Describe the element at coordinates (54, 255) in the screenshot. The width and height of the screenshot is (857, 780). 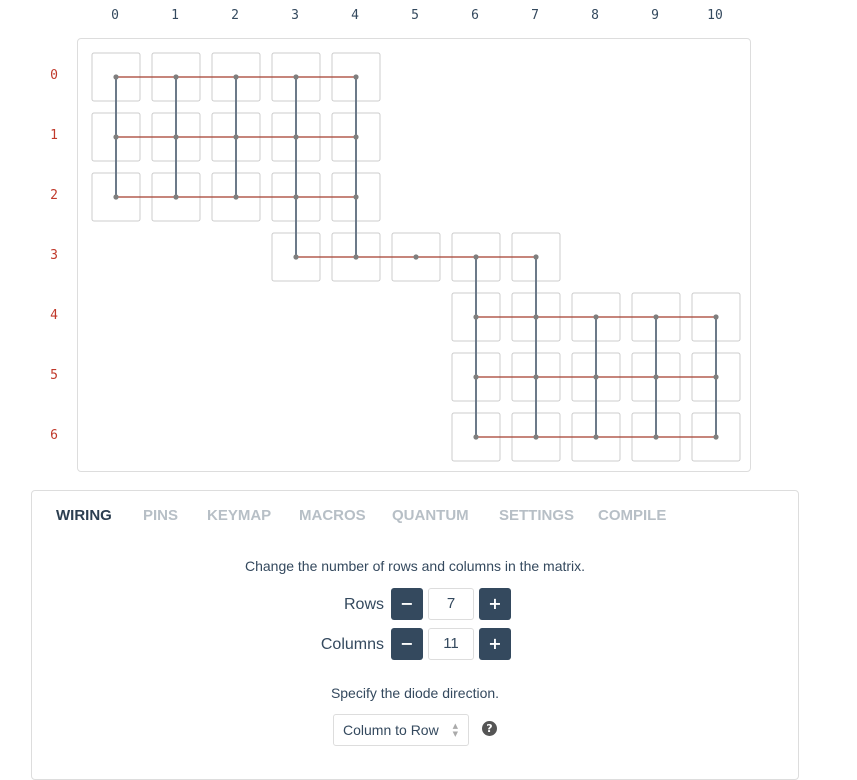
I see `row-label: 3` at that location.